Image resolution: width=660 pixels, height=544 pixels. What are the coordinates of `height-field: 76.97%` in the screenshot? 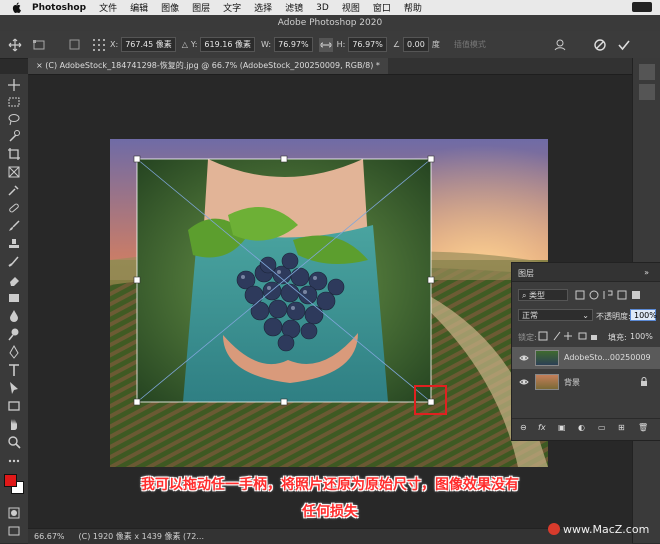 It's located at (367, 44).